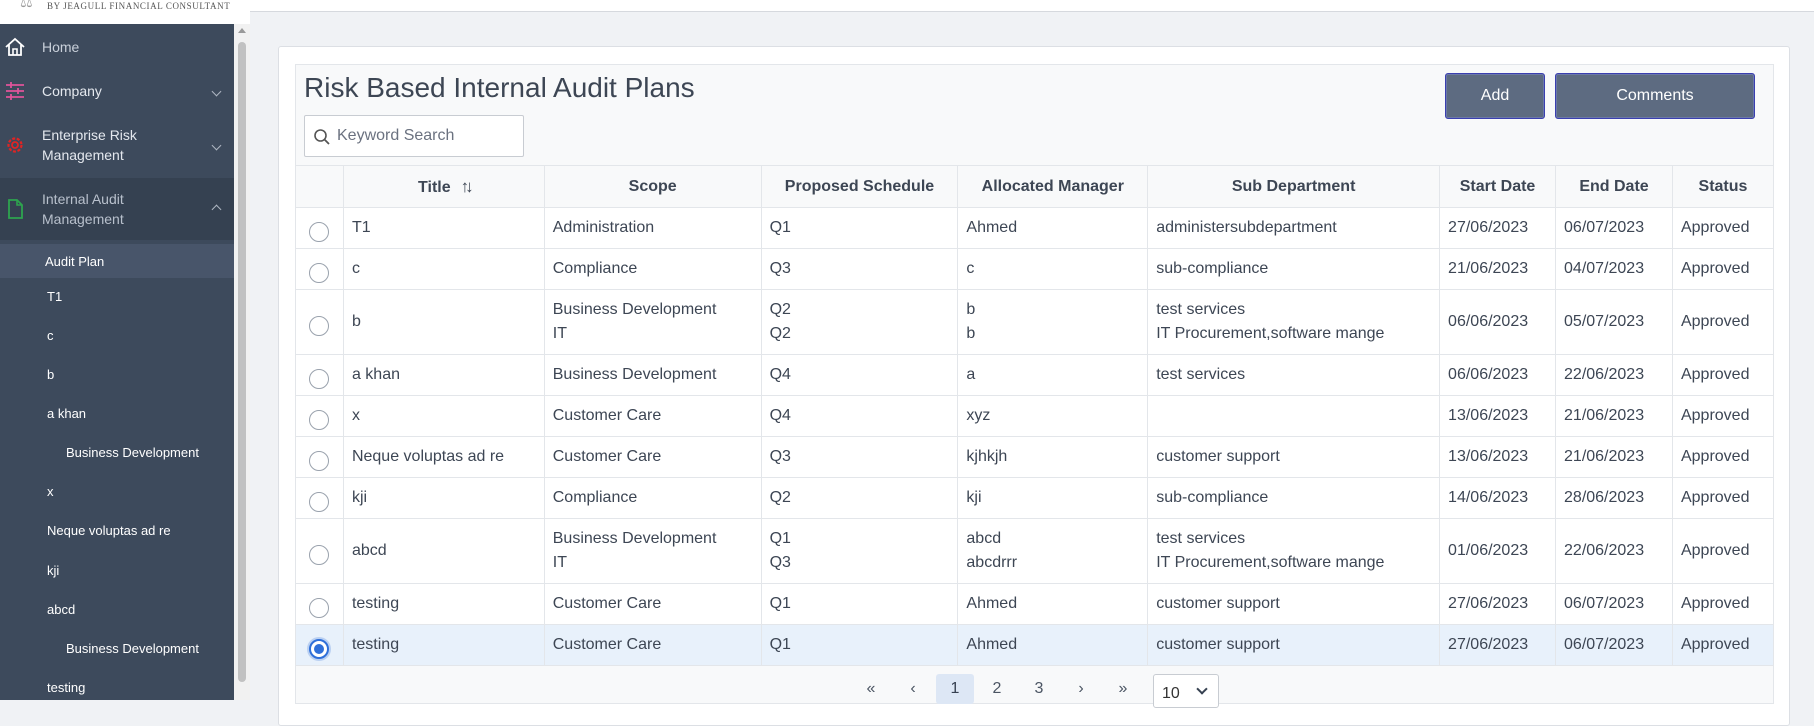 This screenshot has width=1814, height=726. Describe the element at coordinates (467, 187) in the screenshot. I see `sort-icon: ↑↓` at that location.